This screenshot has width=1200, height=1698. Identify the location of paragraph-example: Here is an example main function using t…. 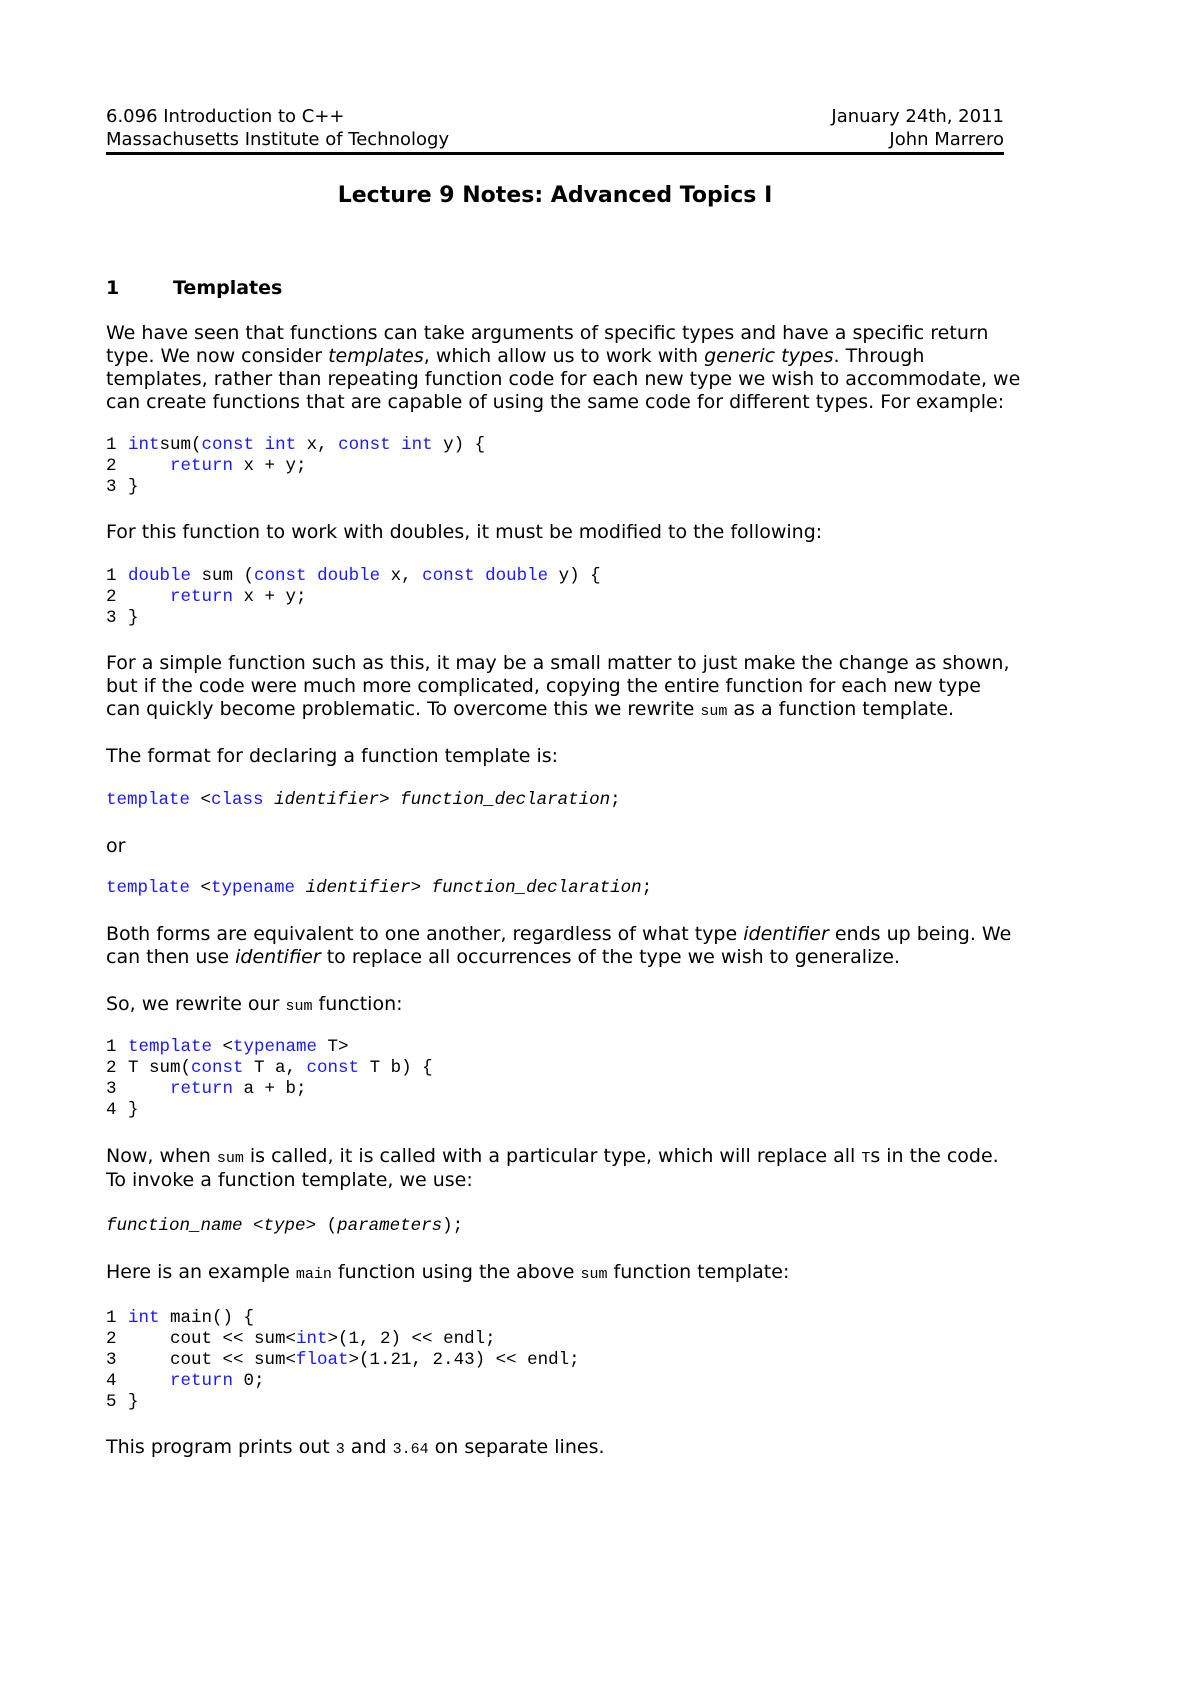
(561, 1273).